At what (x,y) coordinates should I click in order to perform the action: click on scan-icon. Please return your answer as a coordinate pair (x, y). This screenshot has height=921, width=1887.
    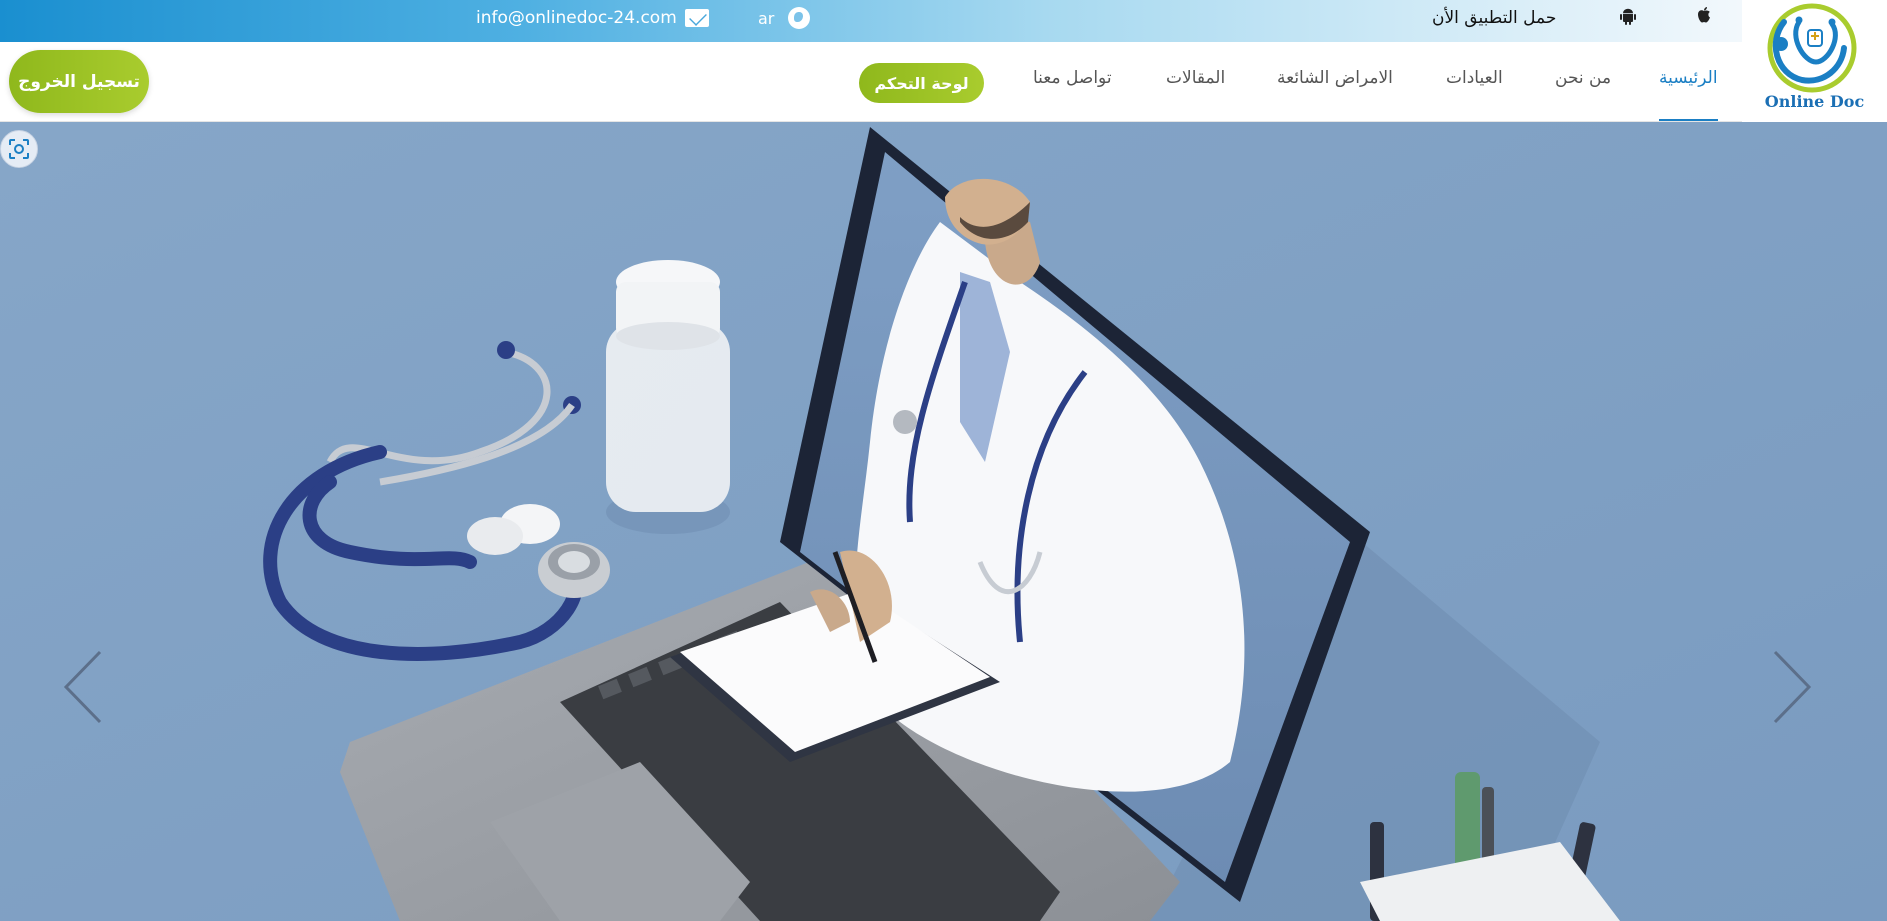
    Looking at the image, I should click on (19, 149).